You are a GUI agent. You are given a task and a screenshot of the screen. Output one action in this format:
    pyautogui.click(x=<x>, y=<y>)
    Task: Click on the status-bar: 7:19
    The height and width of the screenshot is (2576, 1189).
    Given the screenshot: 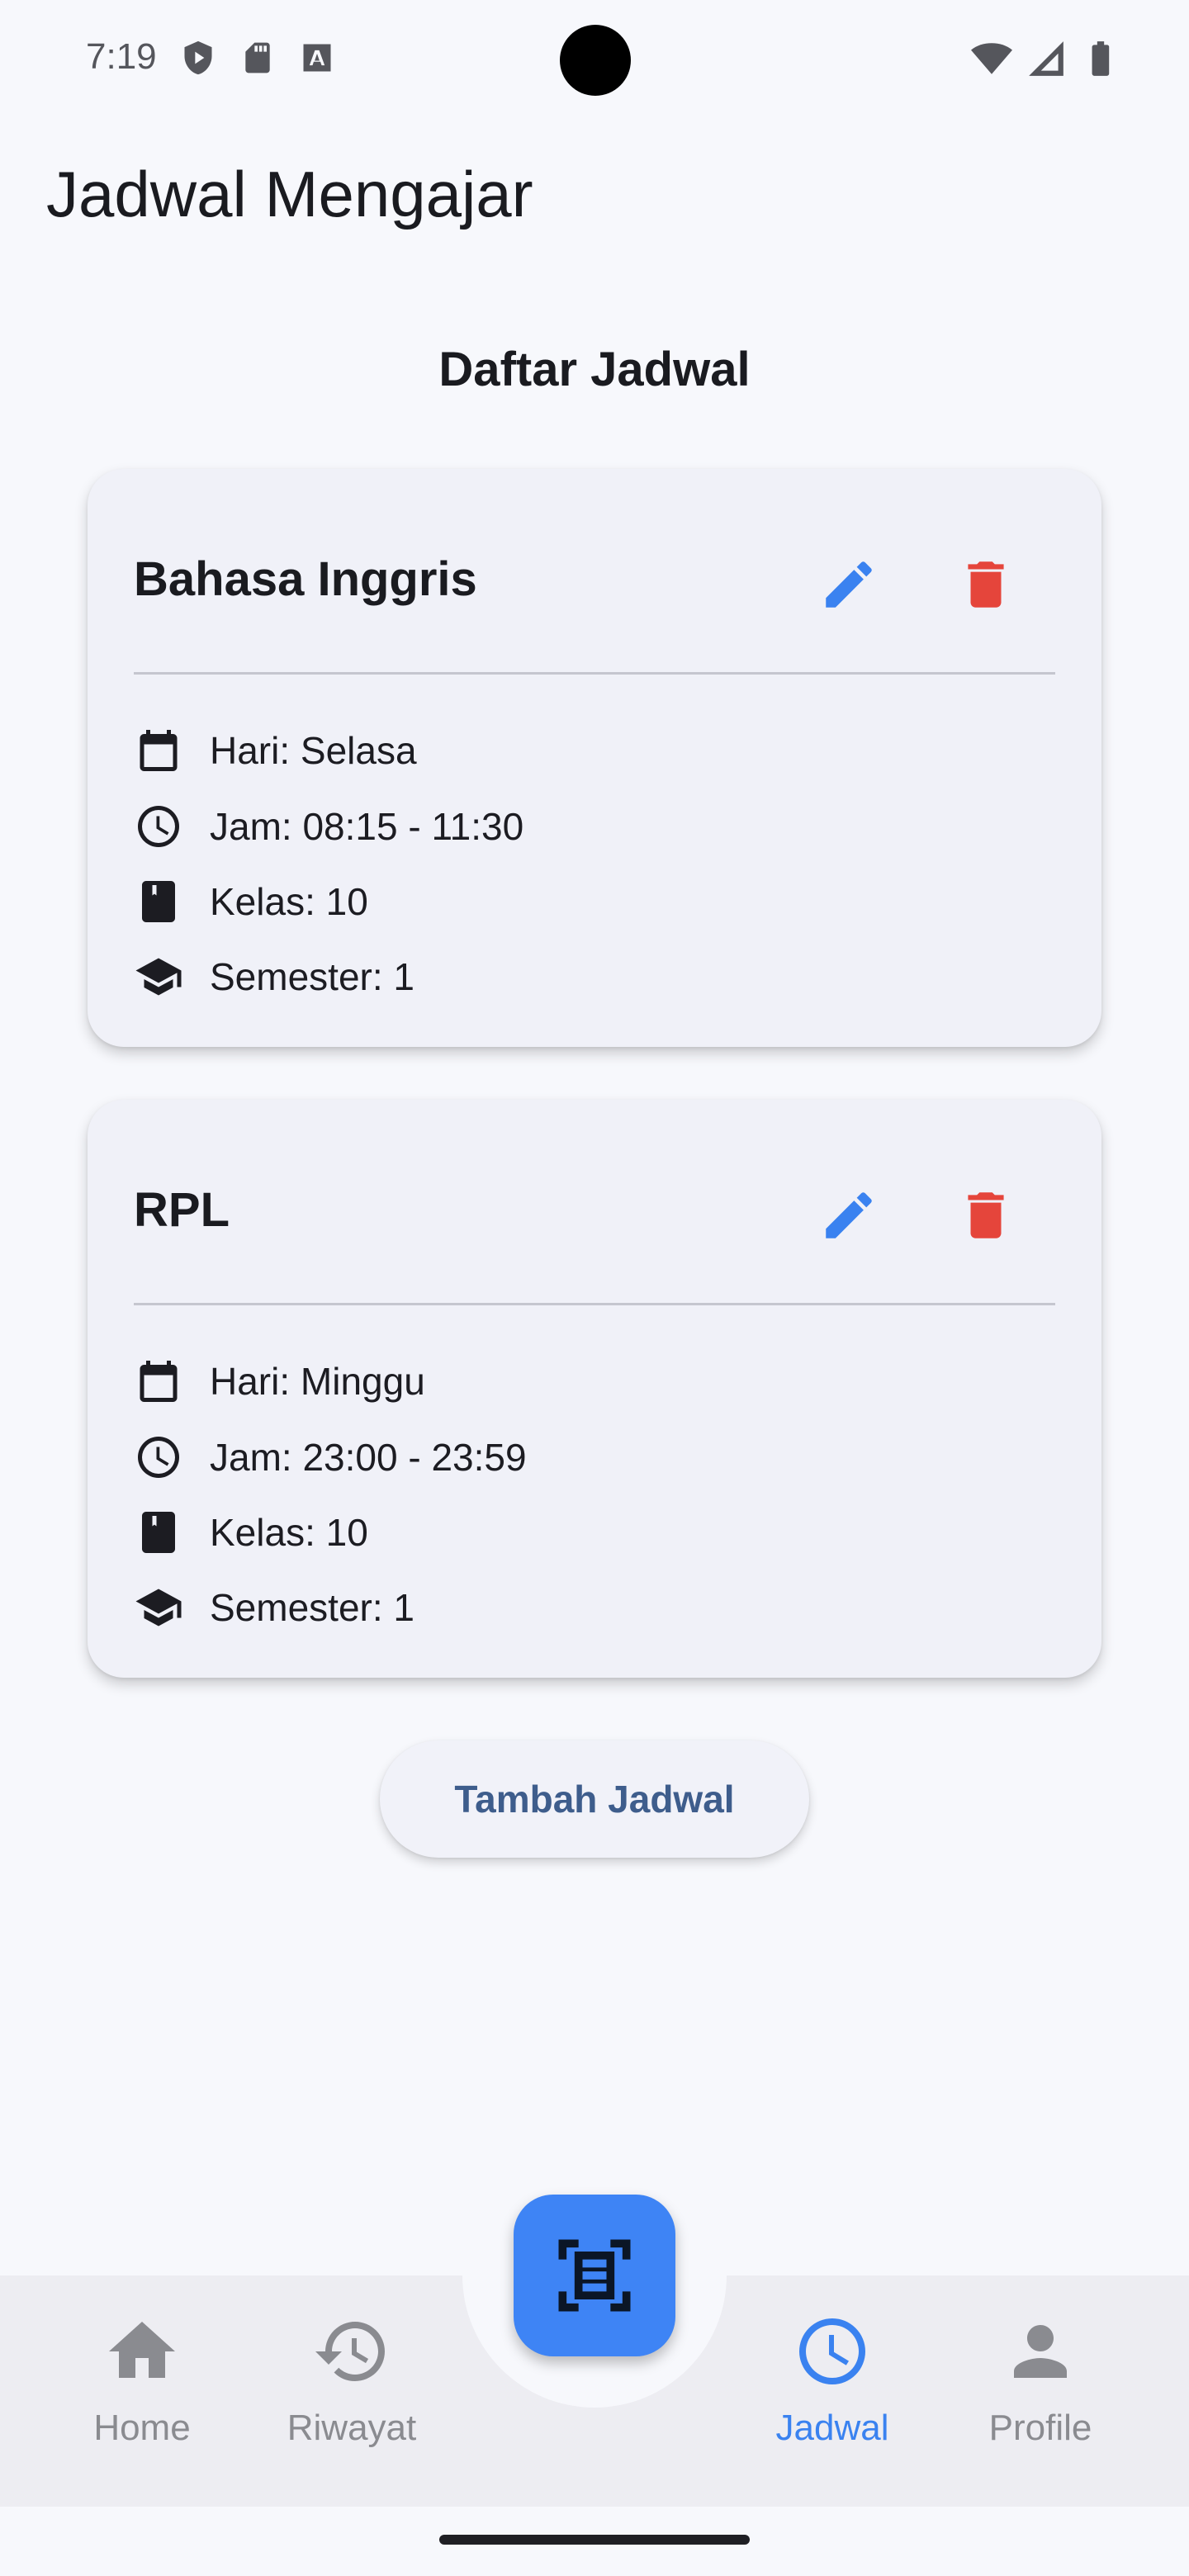 What is the action you would take?
    pyautogui.click(x=594, y=58)
    